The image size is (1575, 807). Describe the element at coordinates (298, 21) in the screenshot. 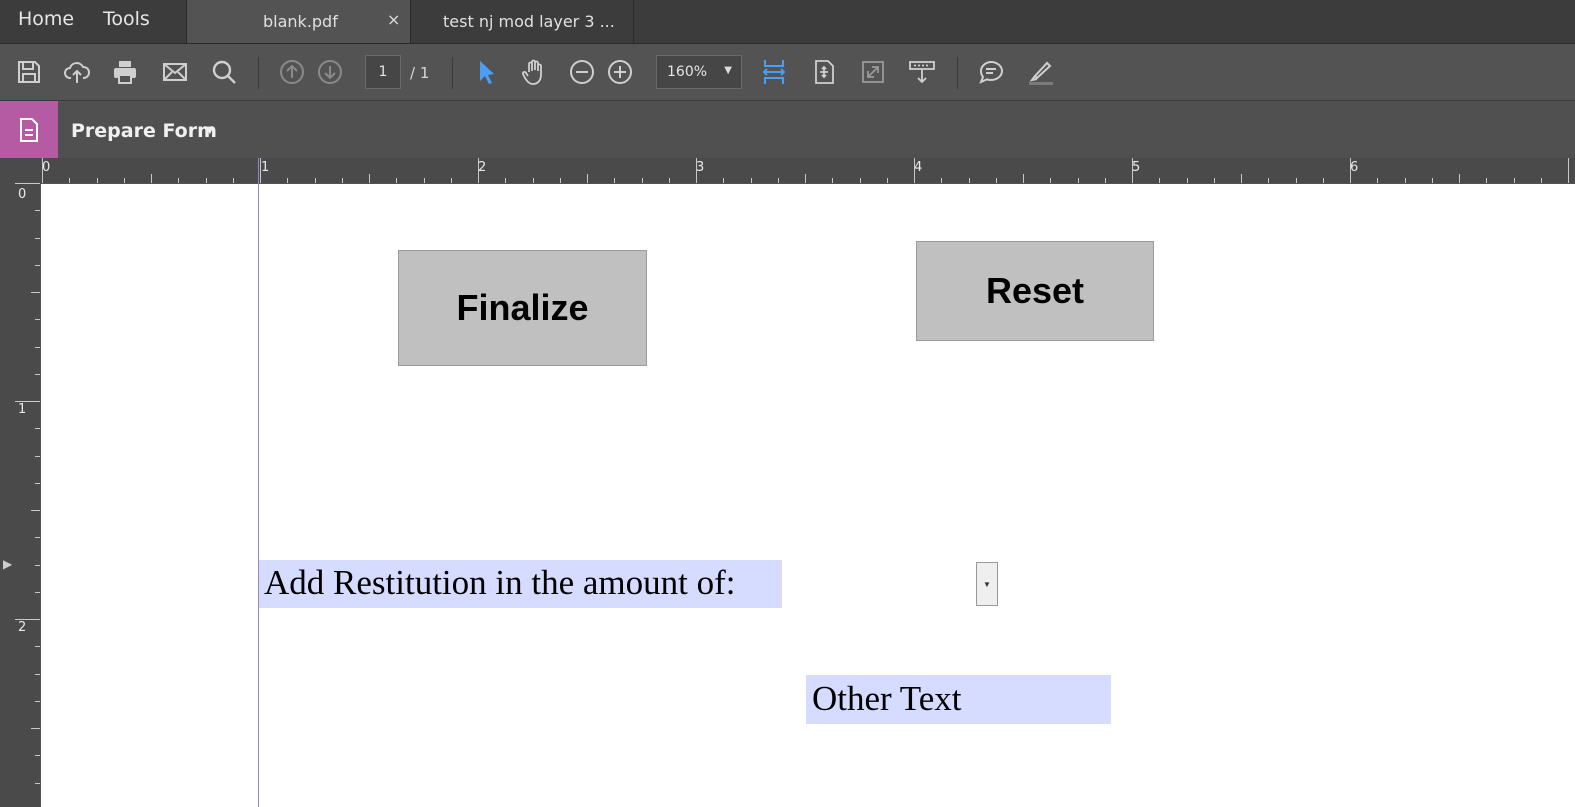

I see `tab-blank-pdf: blank.pdf ×` at that location.